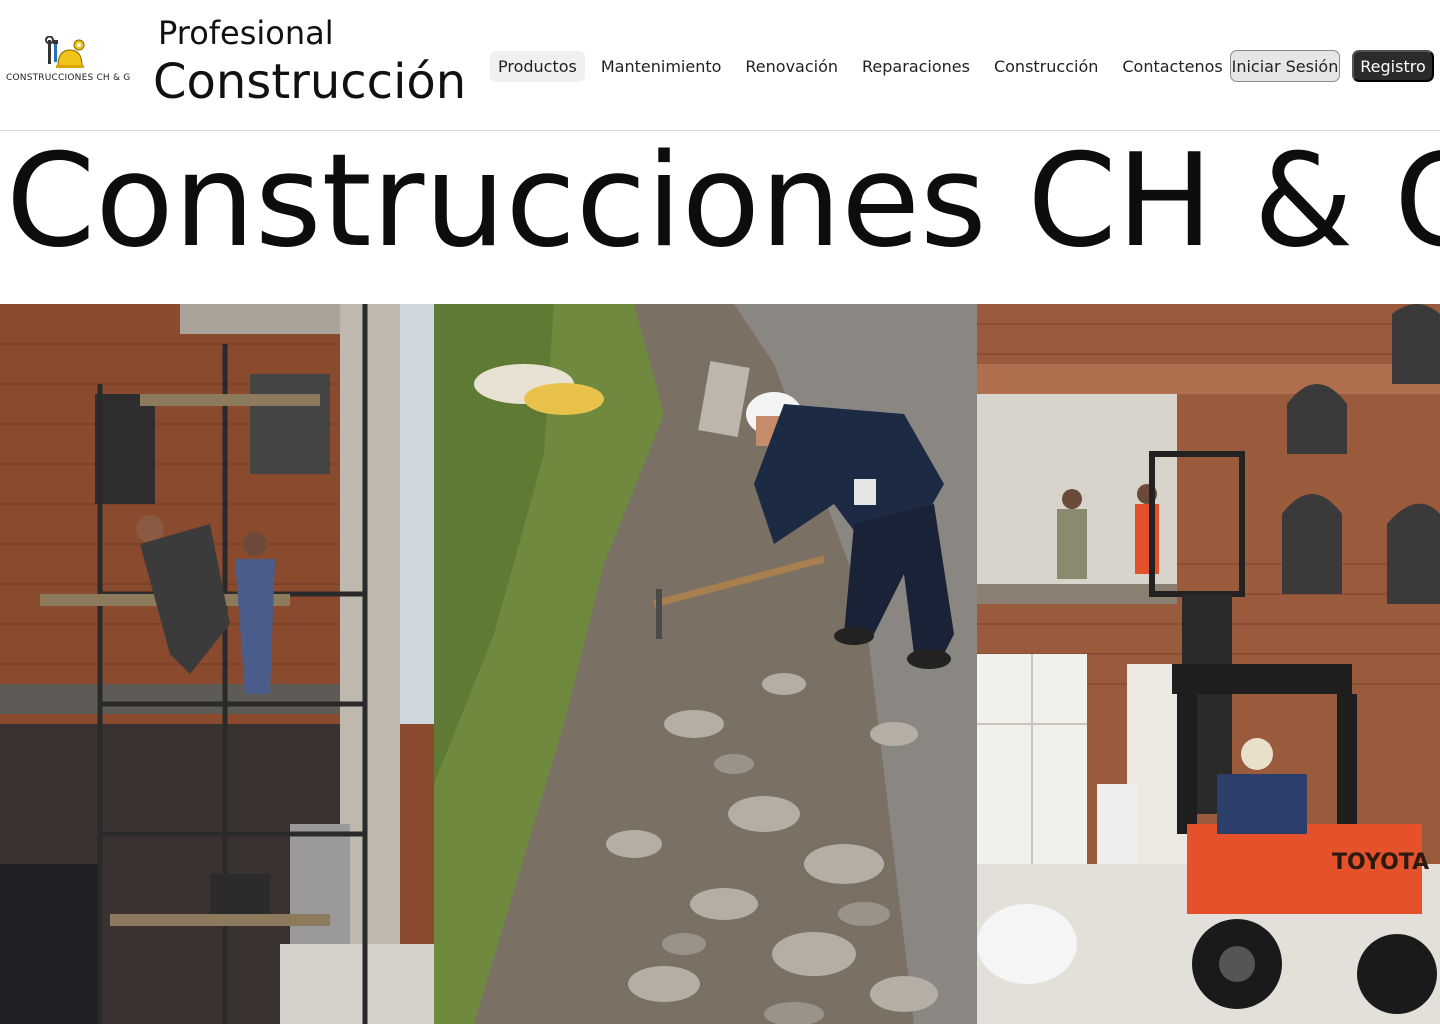 Image resolution: width=1440 pixels, height=1024 pixels. What do you see at coordinates (537, 66) in the screenshot?
I see `nav-item-productos: Productos` at bounding box center [537, 66].